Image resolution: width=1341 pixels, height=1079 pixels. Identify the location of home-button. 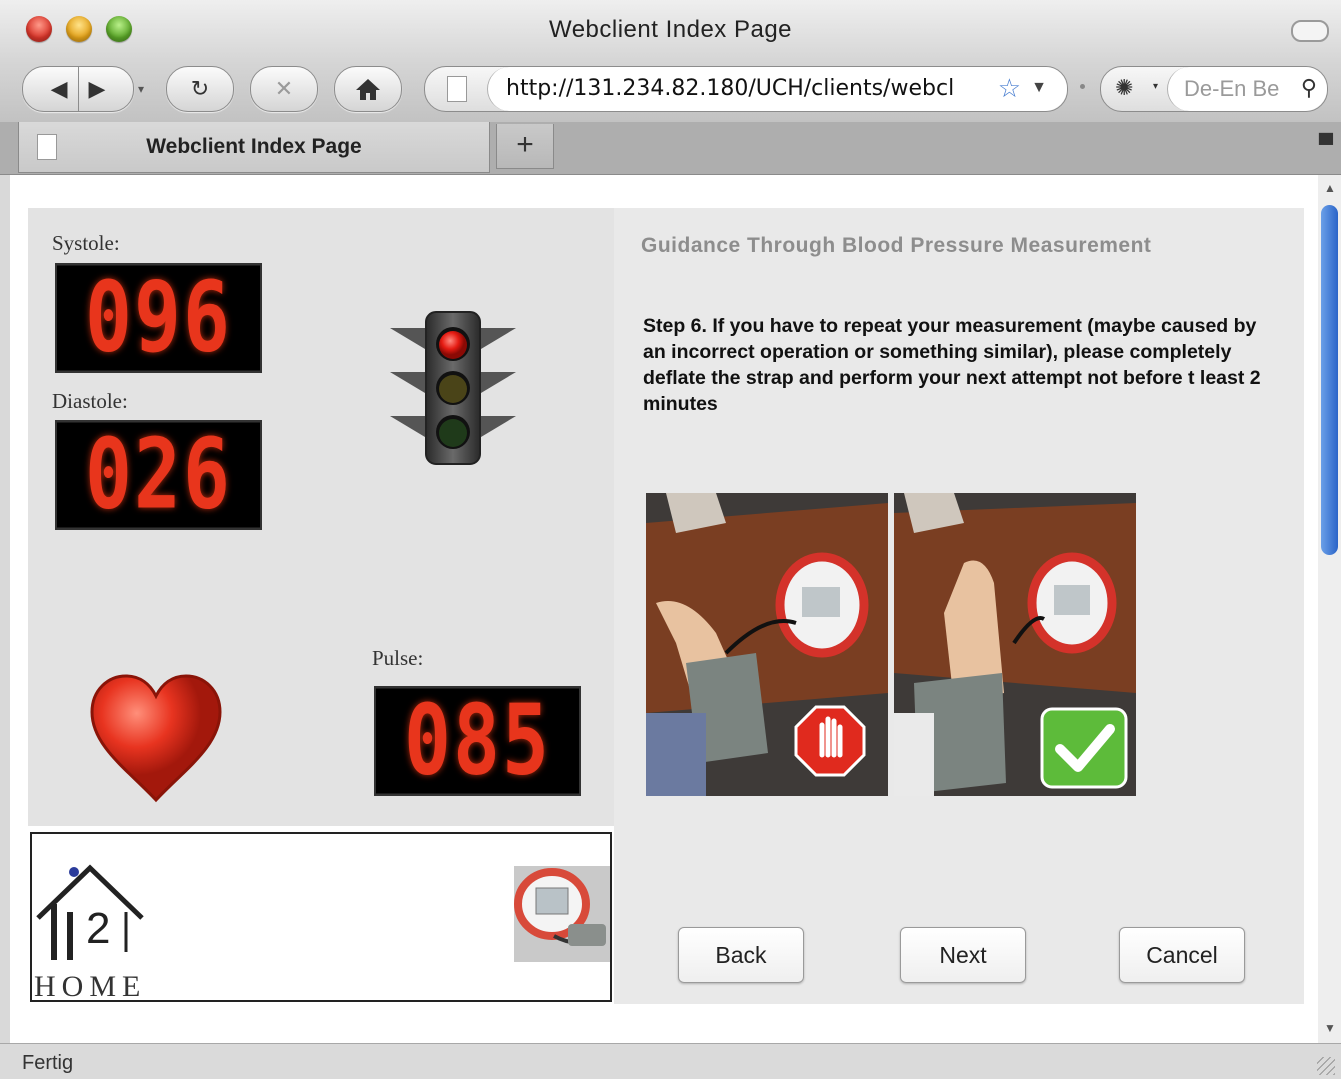
(368, 89).